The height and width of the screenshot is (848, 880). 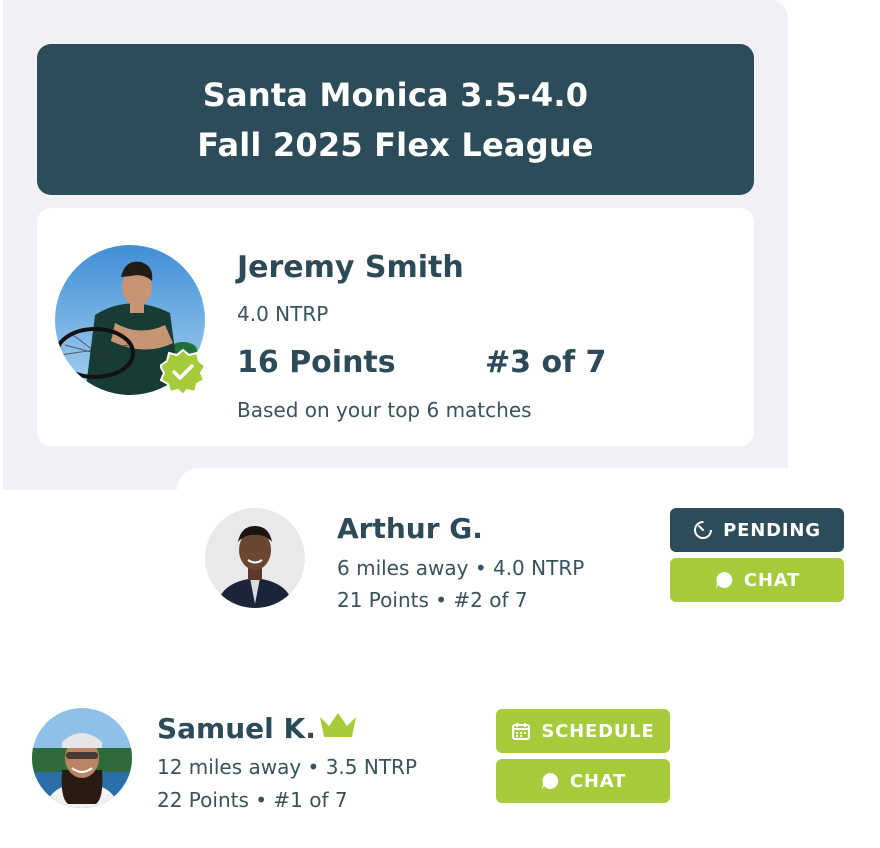 I want to click on schedule-button: SCHEDULE, so click(x=583, y=731).